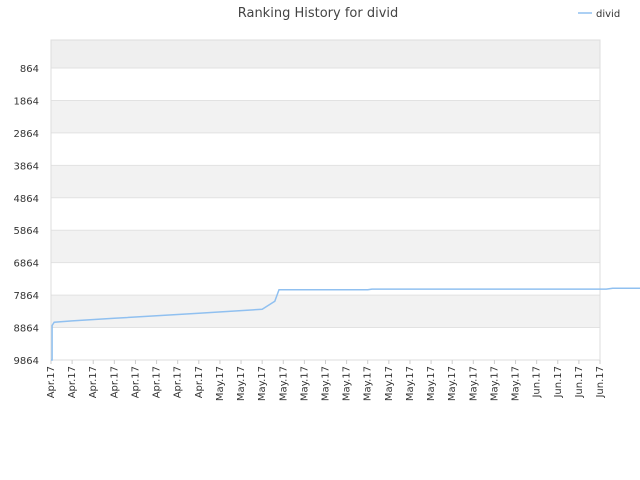 This screenshot has height=480, width=640. I want to click on y-tick-label: 3864, so click(26, 166).